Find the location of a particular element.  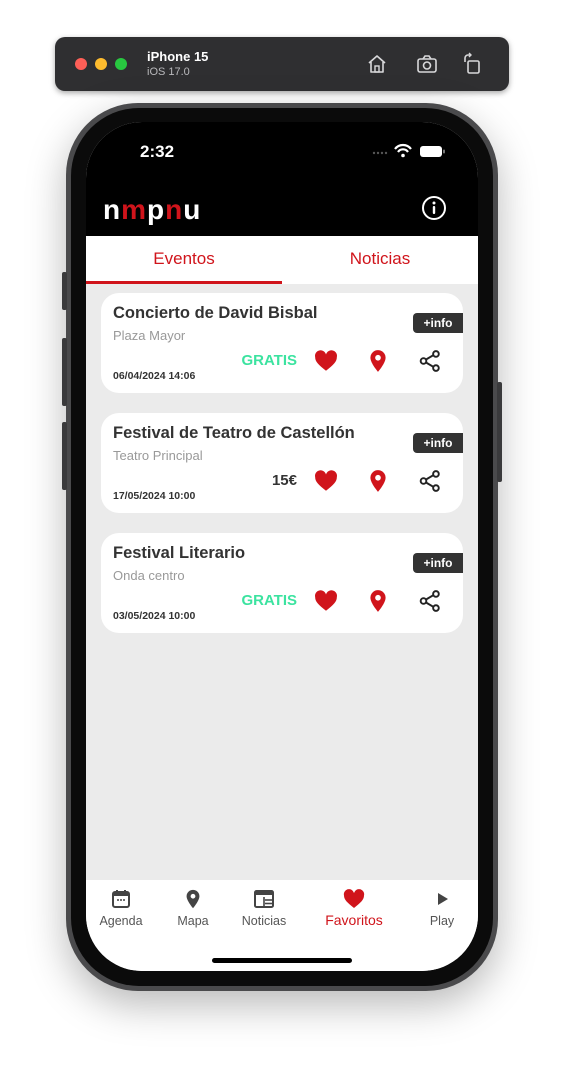

app-header: 2:32 nmpnu is located at coordinates (282, 179).